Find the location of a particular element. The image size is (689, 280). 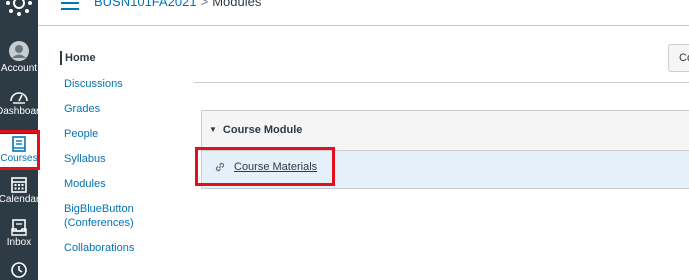

global-nav-history is located at coordinates (19, 270).